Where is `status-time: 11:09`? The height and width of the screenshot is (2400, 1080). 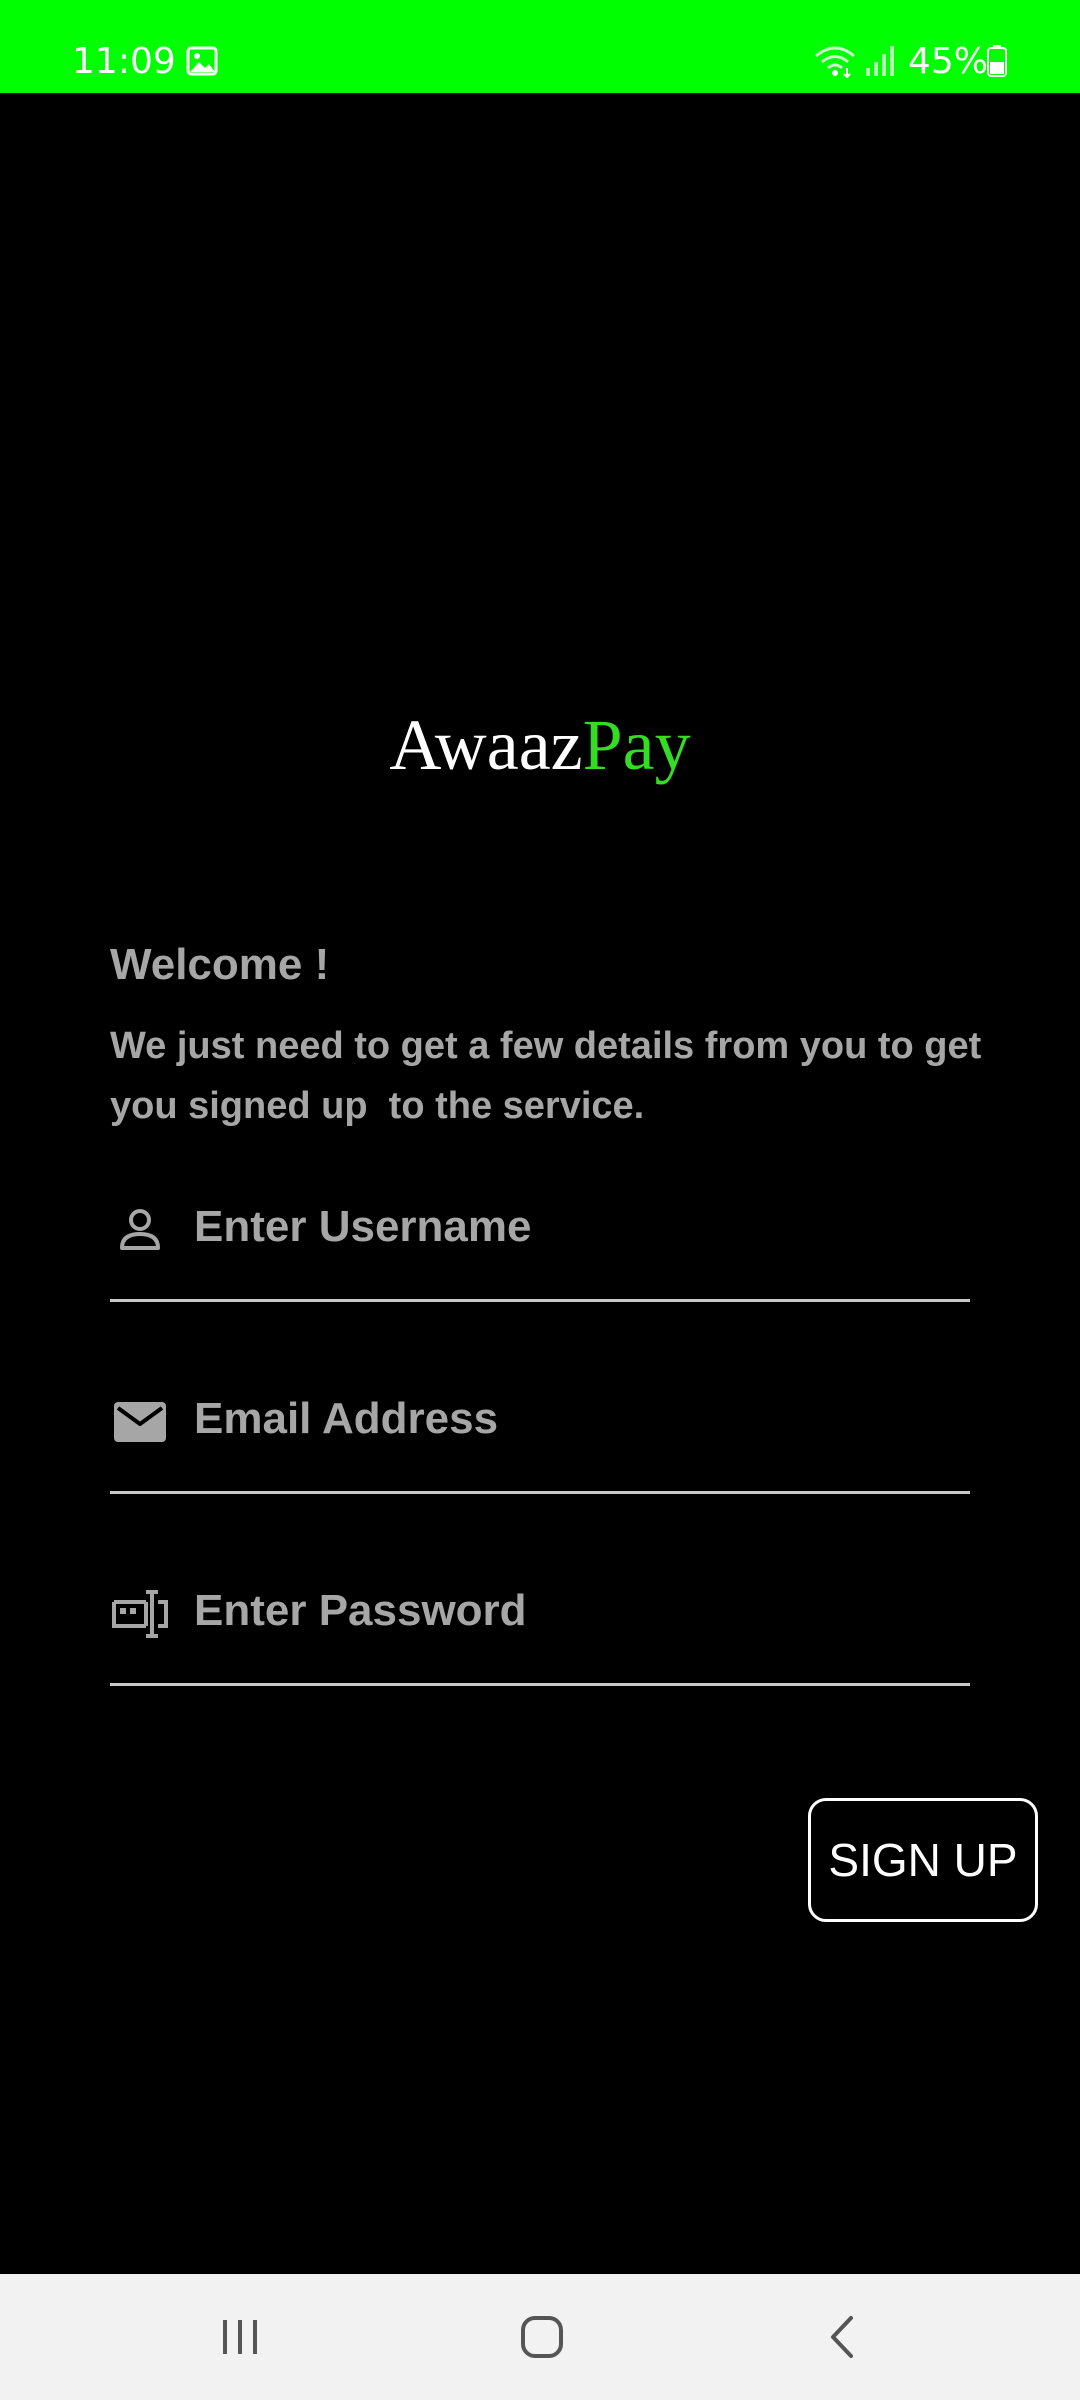 status-time: 11:09 is located at coordinates (124, 61).